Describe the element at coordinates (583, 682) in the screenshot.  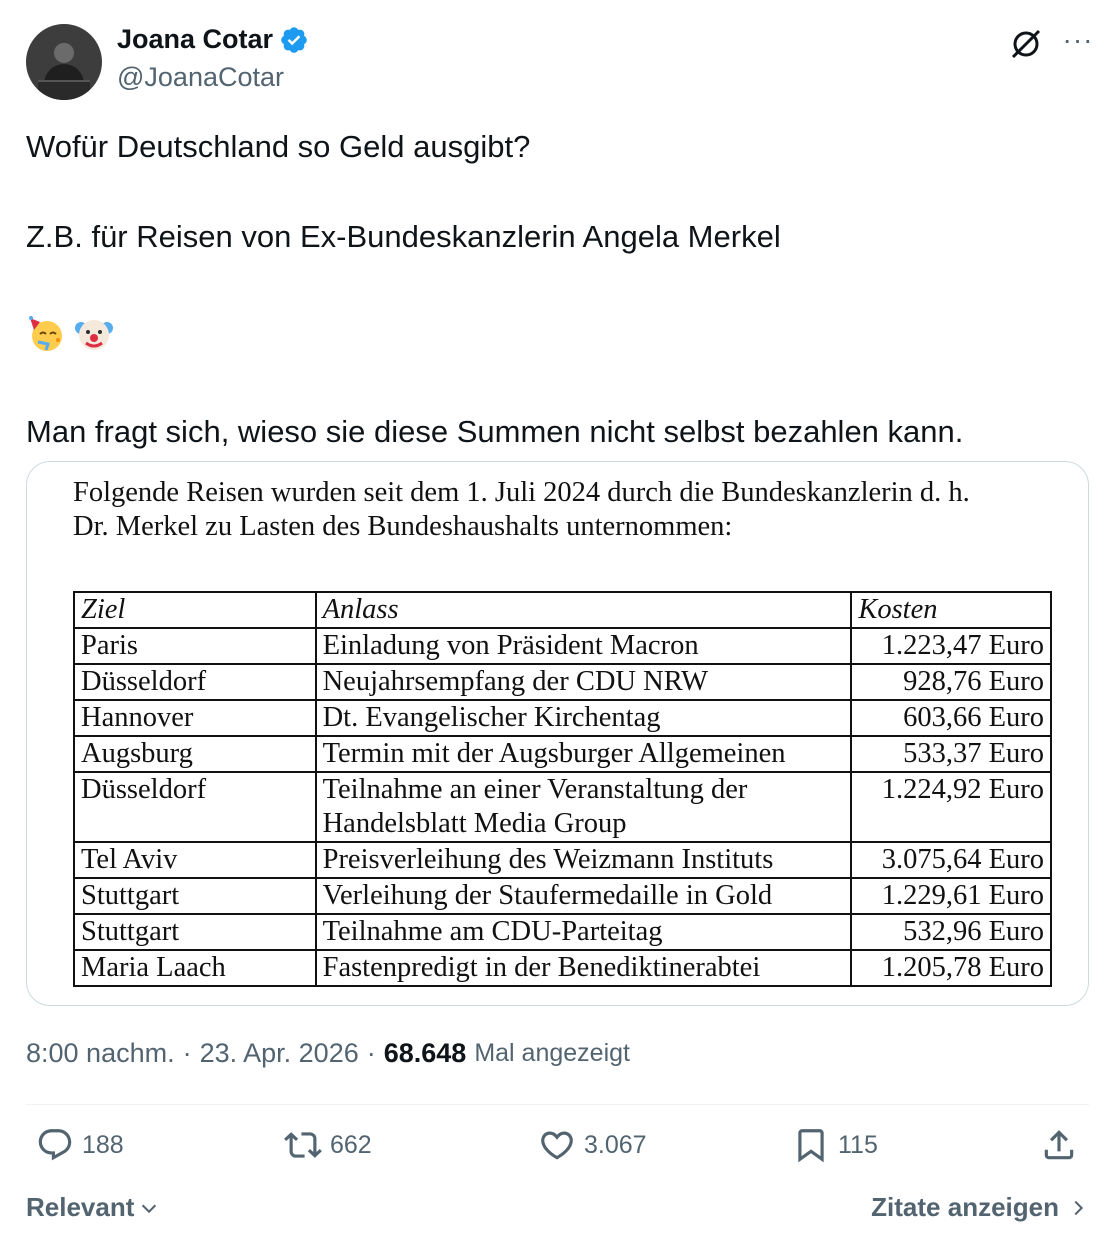
I see `cell-anlass: Neujahrsempfang der CDU NRW` at that location.